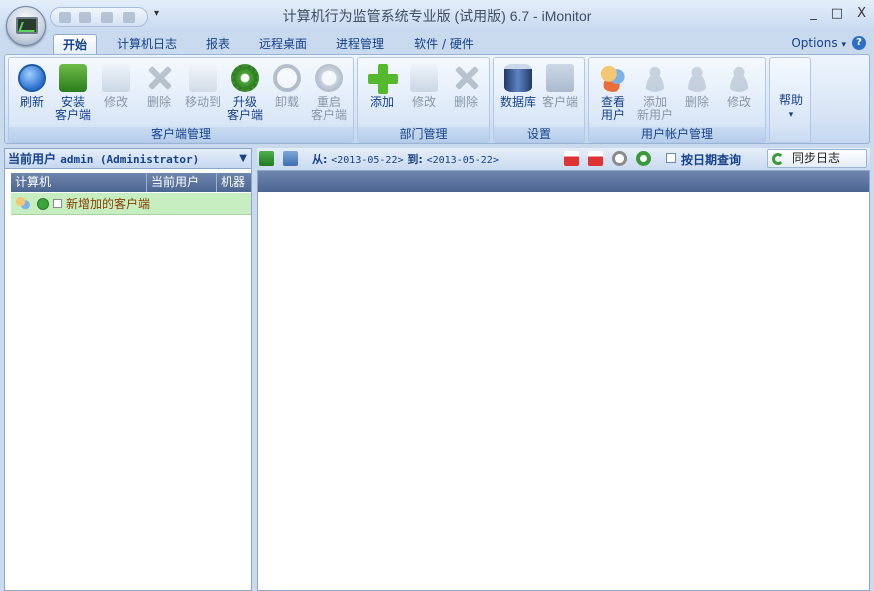 The width and height of the screenshot is (874, 591). I want to click on upgrade-client-button: 升级 客户端, so click(245, 94).